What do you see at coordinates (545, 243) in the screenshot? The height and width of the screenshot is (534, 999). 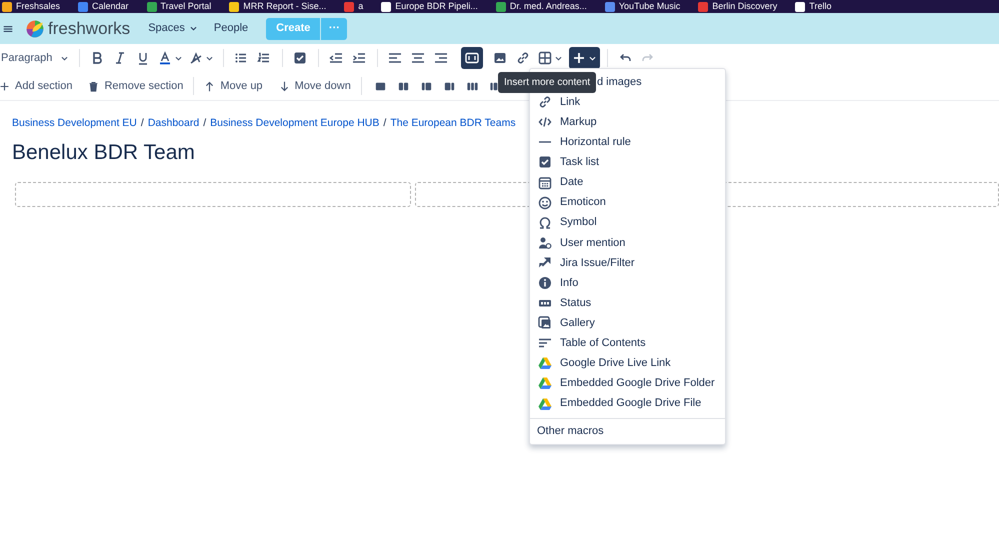 I see `user-mention-icon` at bounding box center [545, 243].